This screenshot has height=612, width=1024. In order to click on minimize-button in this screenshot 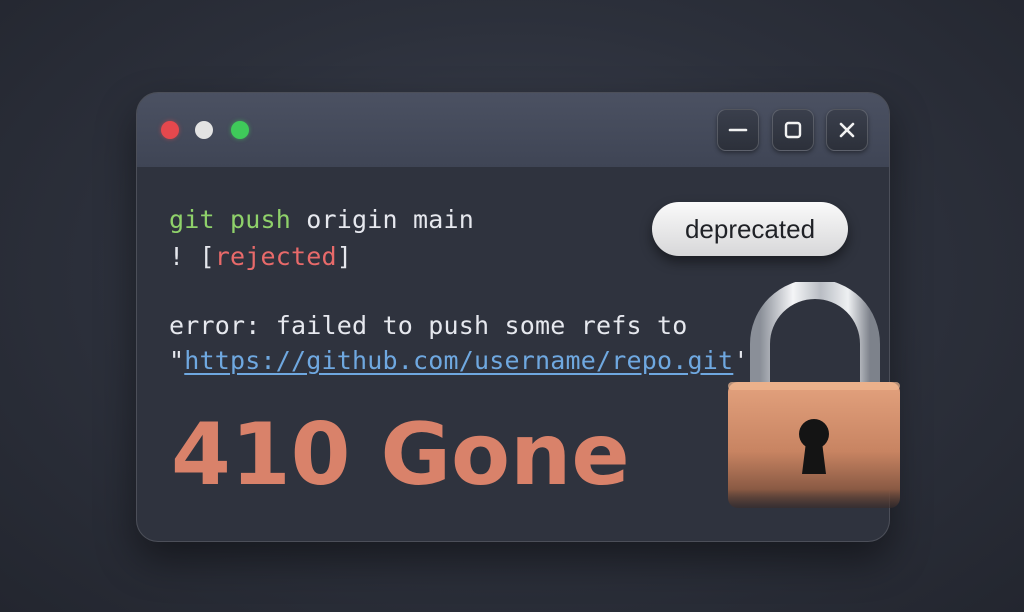, I will do `click(738, 130)`.